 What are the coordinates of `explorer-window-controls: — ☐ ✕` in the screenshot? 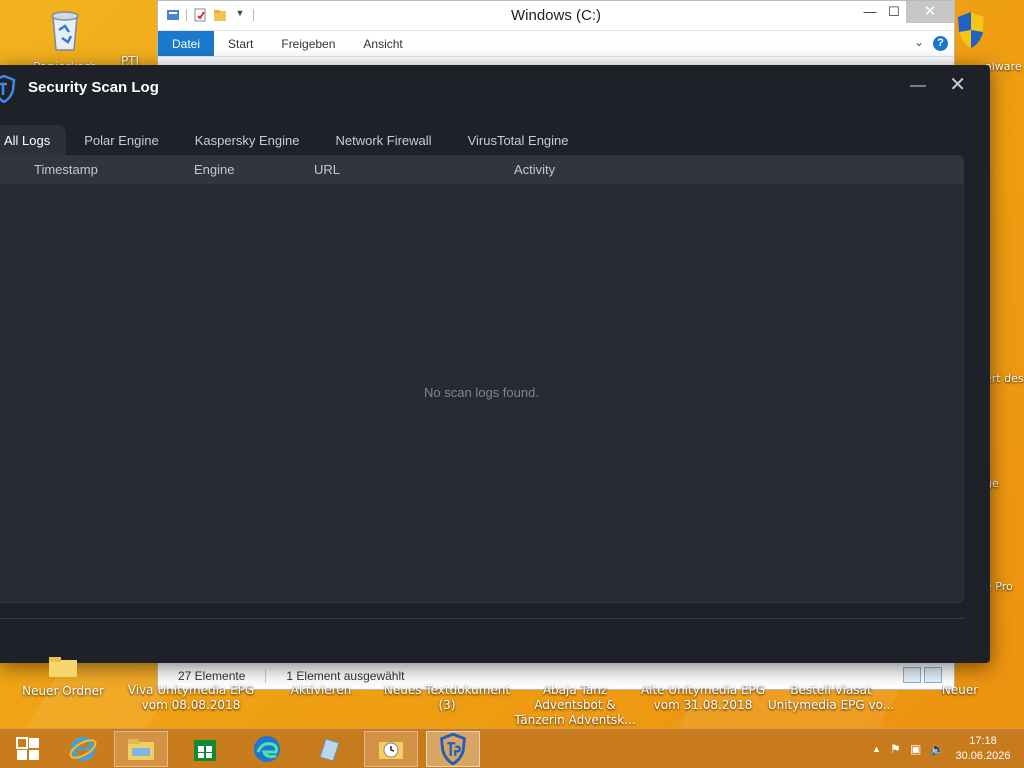 It's located at (906, 12).